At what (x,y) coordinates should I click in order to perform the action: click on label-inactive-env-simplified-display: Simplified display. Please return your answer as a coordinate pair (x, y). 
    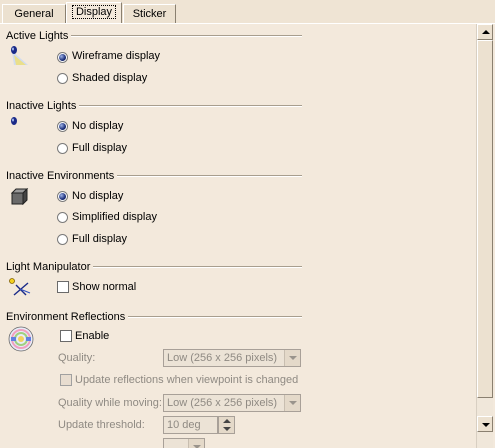
    Looking at the image, I should click on (114, 217).